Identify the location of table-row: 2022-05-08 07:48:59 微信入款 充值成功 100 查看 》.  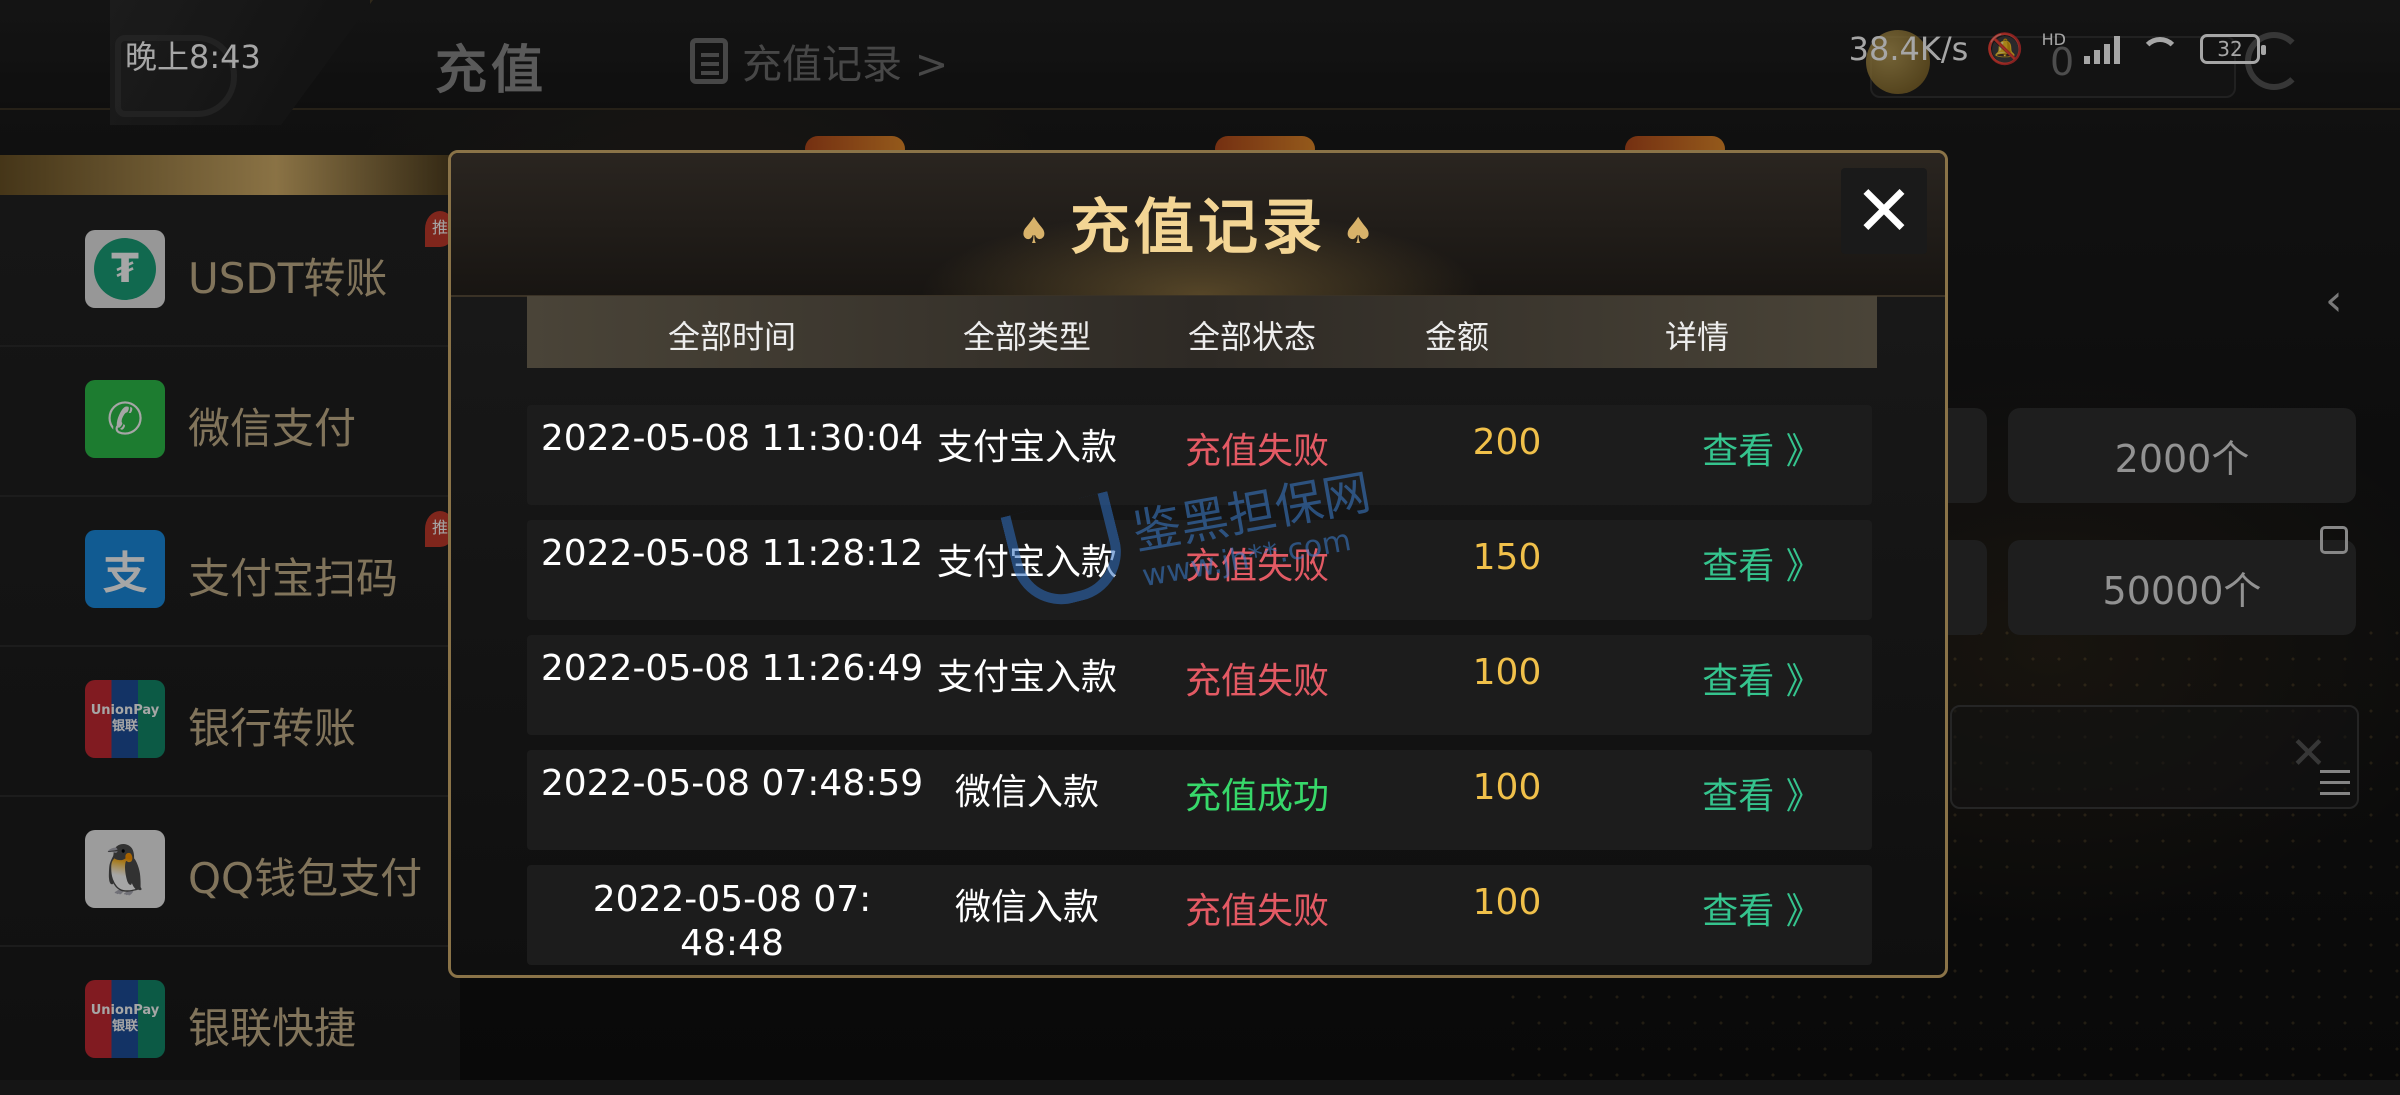
(1199, 800).